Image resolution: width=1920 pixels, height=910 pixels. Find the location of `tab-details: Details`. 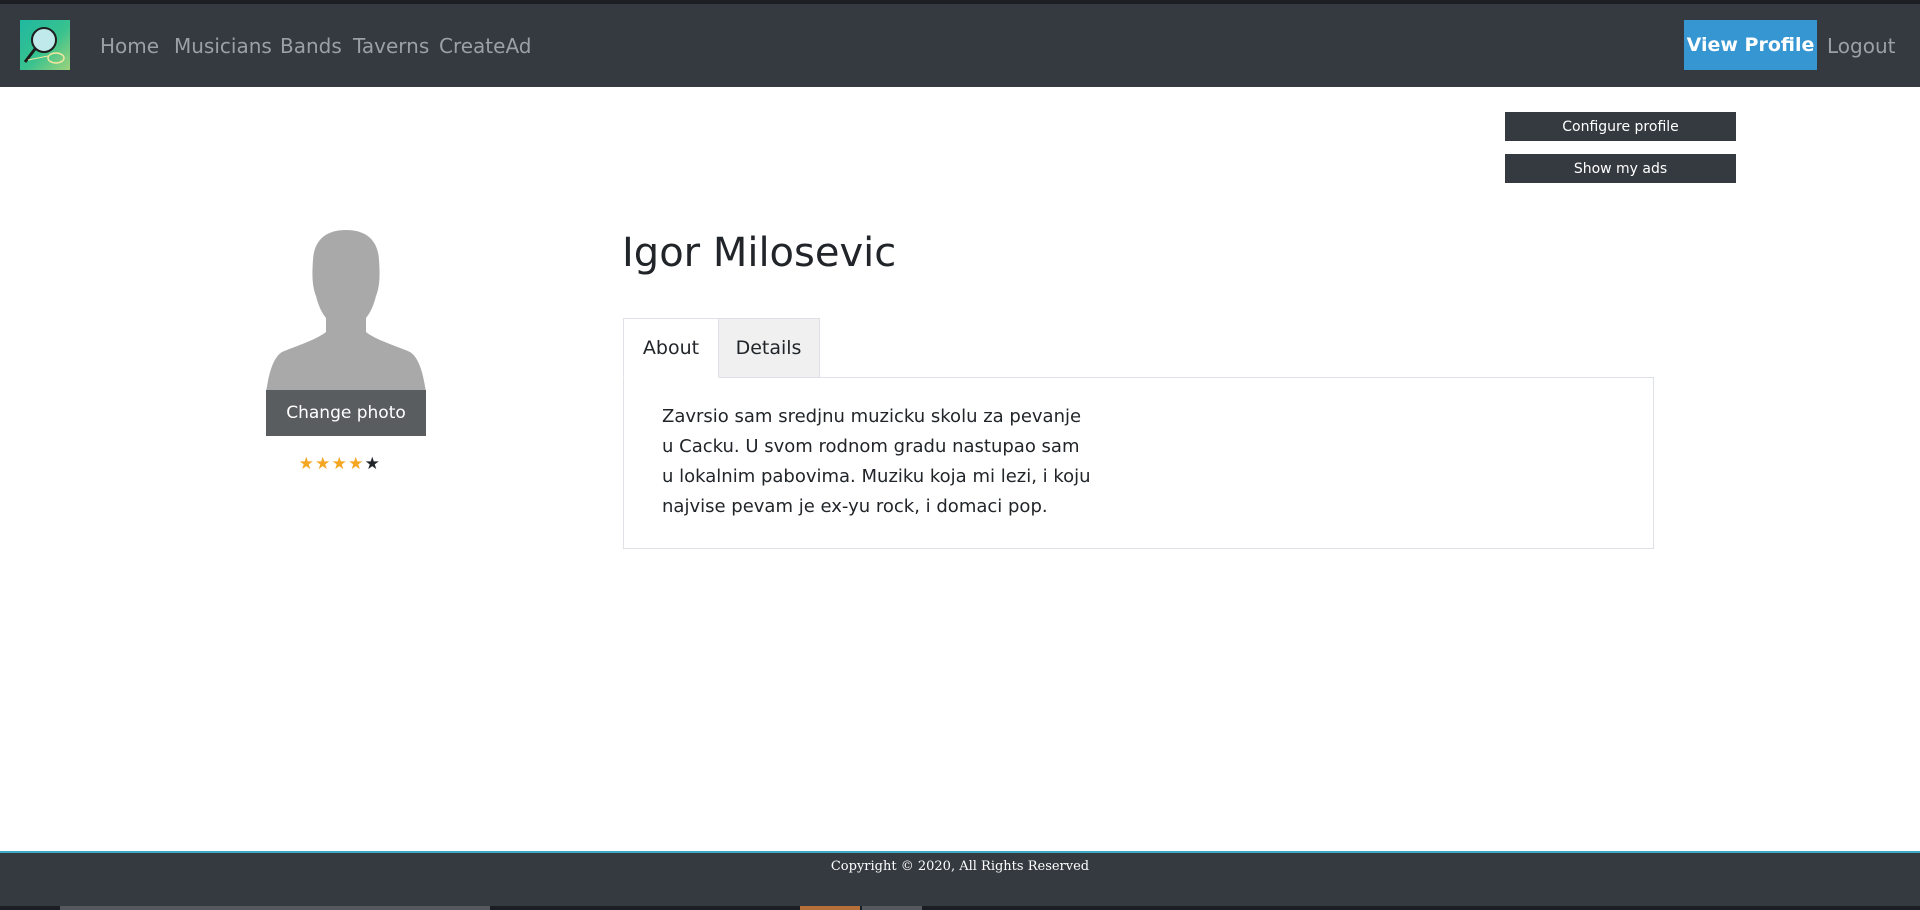

tab-details: Details is located at coordinates (769, 348).